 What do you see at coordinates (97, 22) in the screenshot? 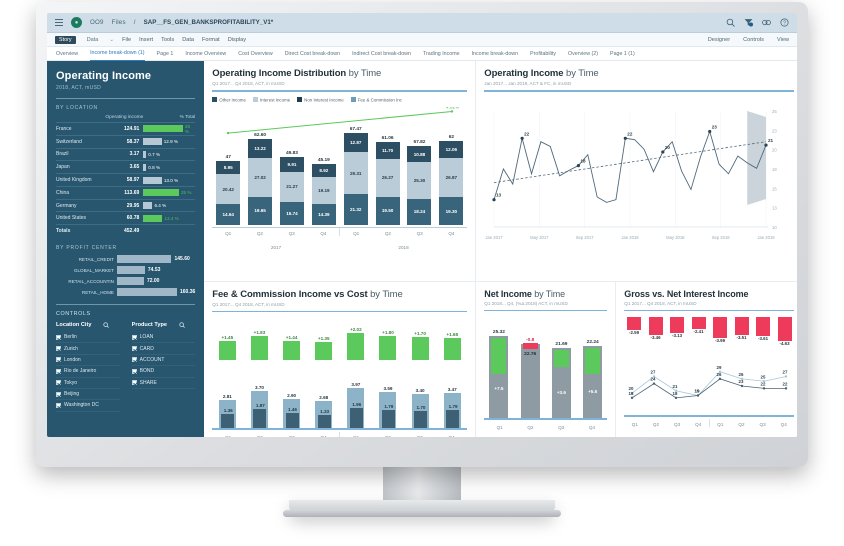
I see `breadcrumb-root: OO9` at bounding box center [97, 22].